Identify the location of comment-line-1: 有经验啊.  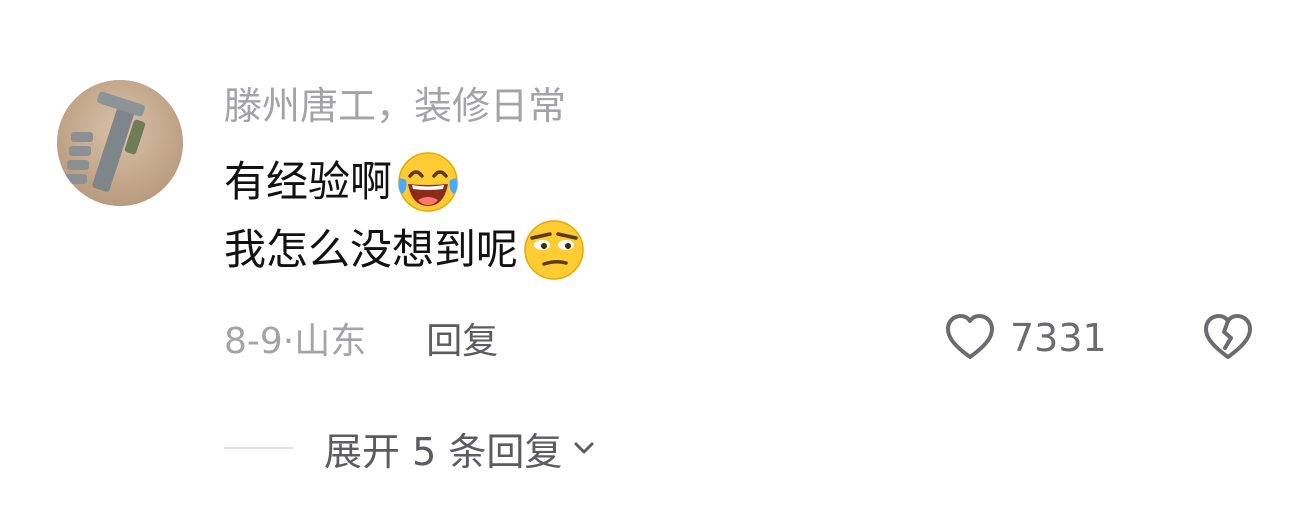
(406, 182).